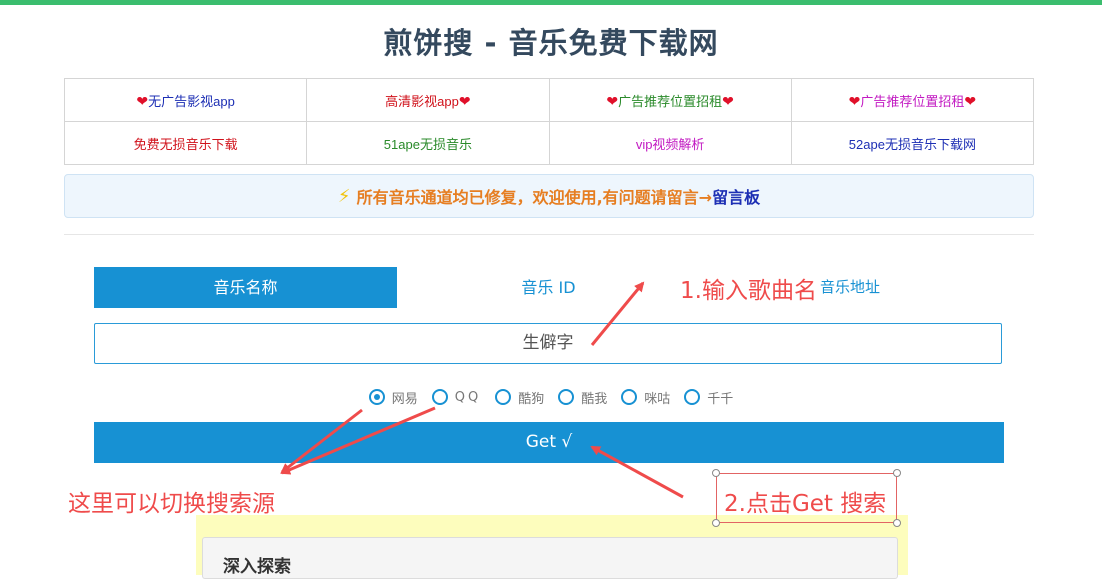 The image size is (1102, 579). I want to click on link-label: 52ape无损音乐下载网, so click(912, 144).